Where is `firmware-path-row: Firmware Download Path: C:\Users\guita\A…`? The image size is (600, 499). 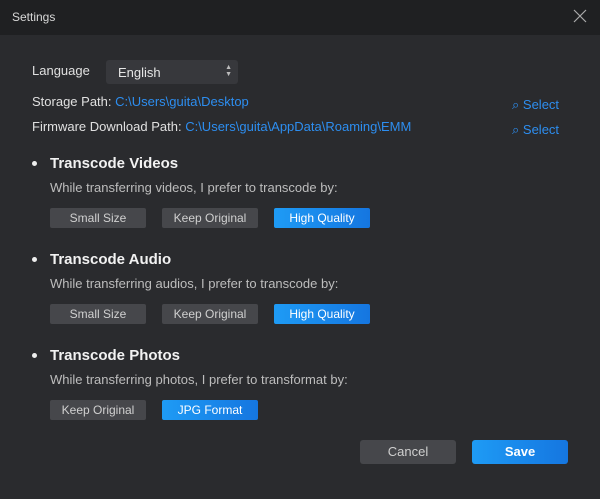
firmware-path-row: Firmware Download Path: C:\Users\guita\A… is located at coordinates (221, 126).